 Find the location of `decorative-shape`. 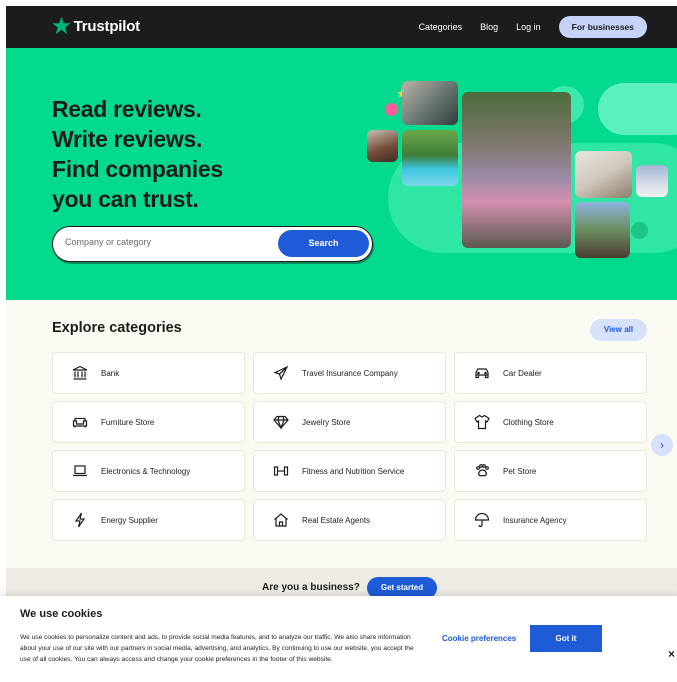

decorative-shape is located at coordinates (637, 109).